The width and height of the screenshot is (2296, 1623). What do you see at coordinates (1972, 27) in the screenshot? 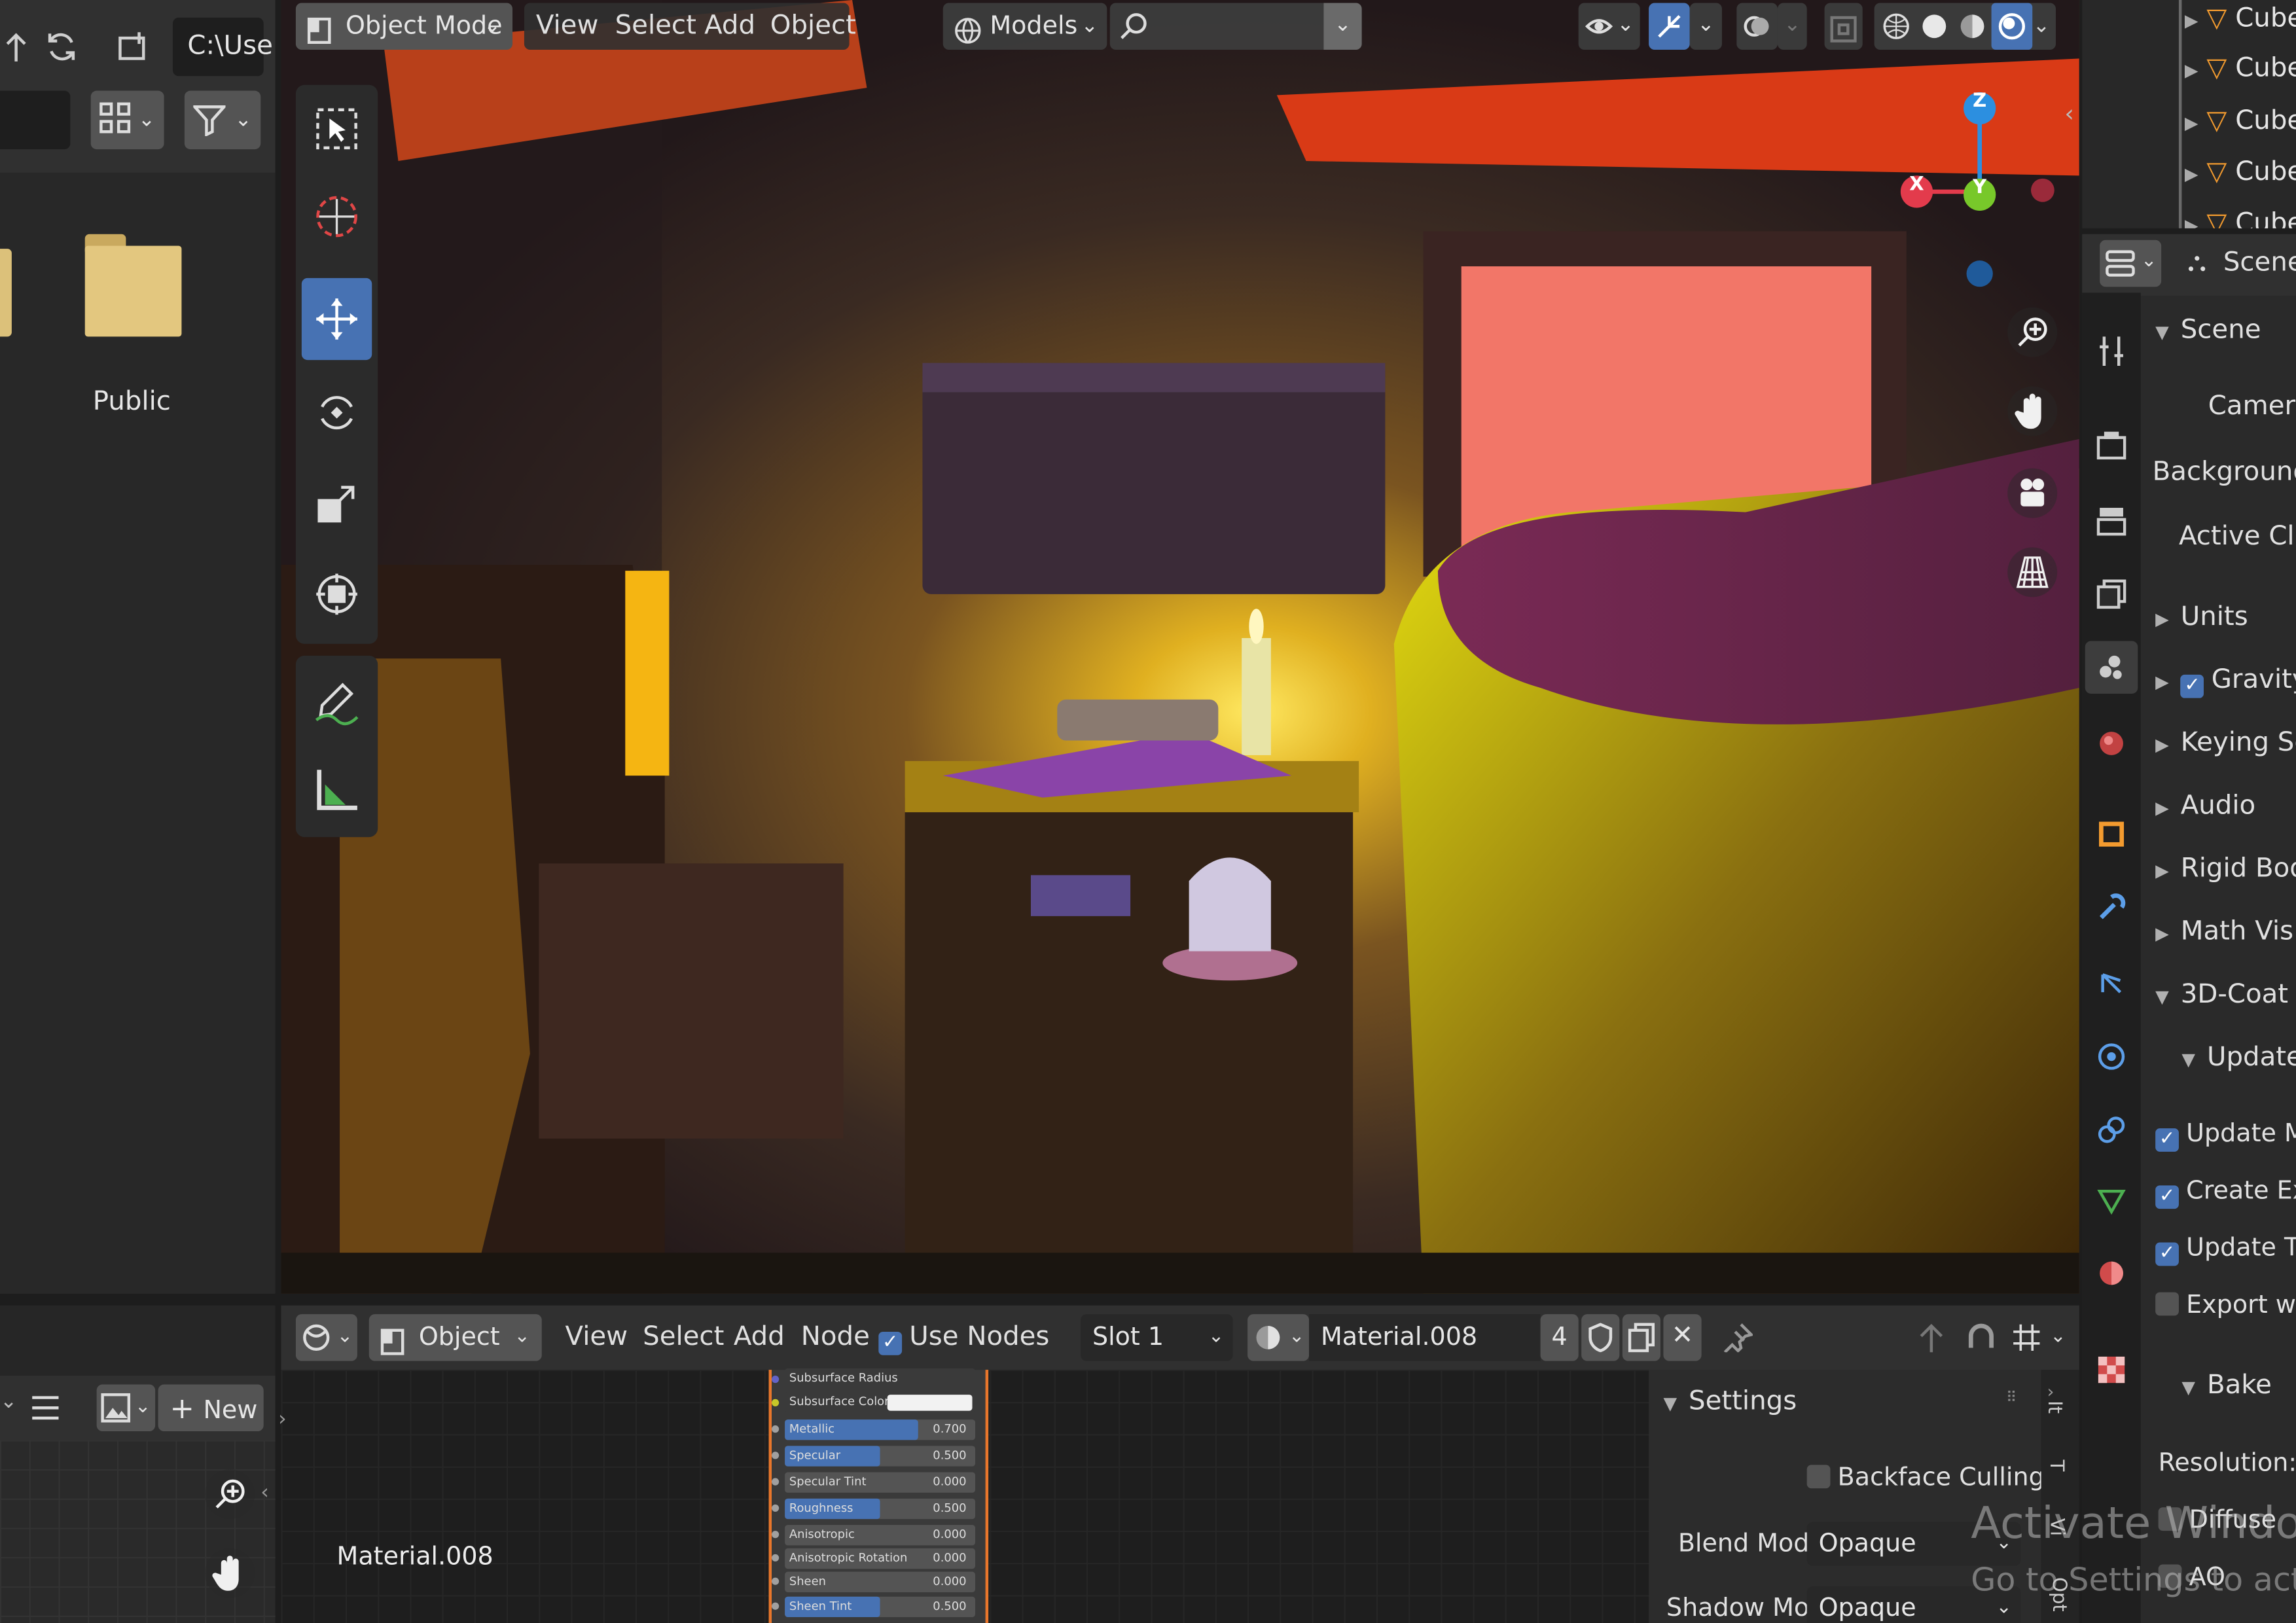
I see `material-shading-icon` at bounding box center [1972, 27].